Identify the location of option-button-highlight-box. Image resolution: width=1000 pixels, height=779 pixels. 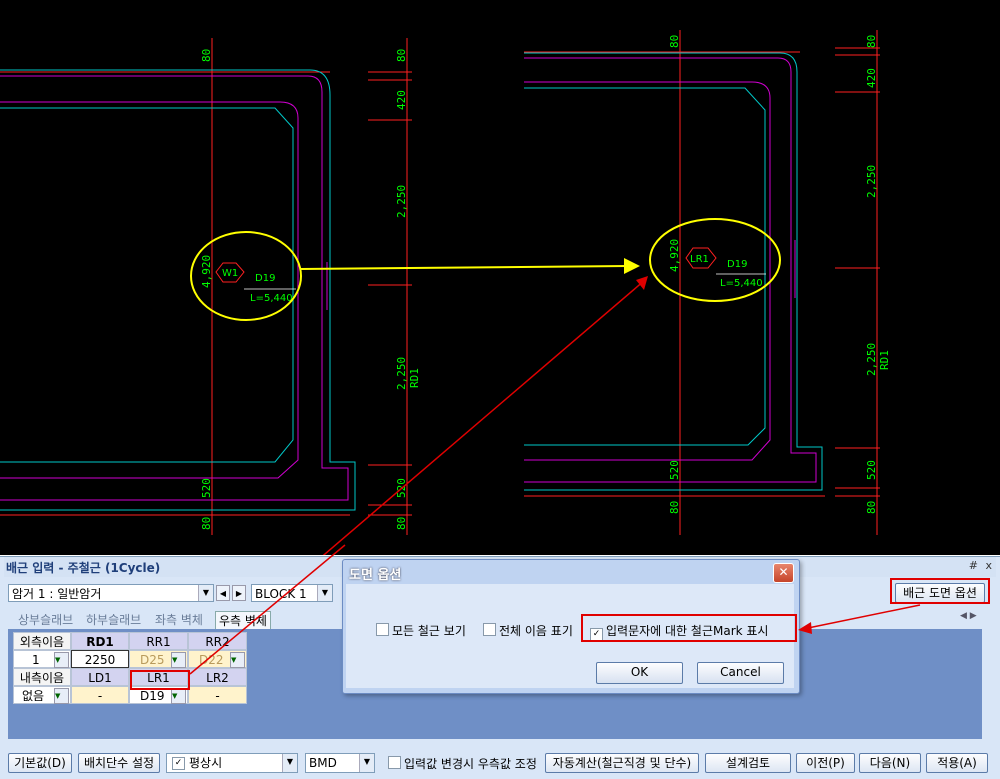
(940, 591).